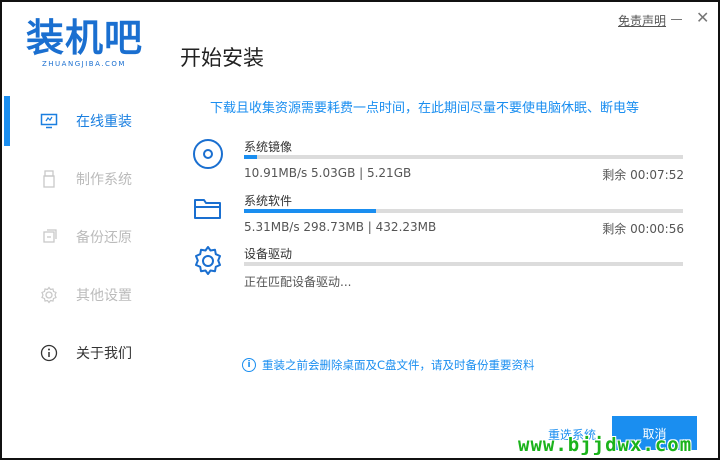 The height and width of the screenshot is (460, 720). Describe the element at coordinates (208, 208) in the screenshot. I see `folder-icon` at that location.